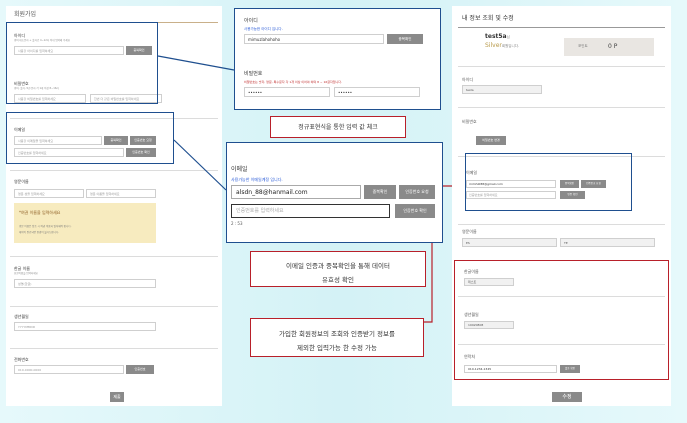 The height and width of the screenshot is (423, 687). I want to click on profile-english-name-label: 영문이름, so click(469, 231).